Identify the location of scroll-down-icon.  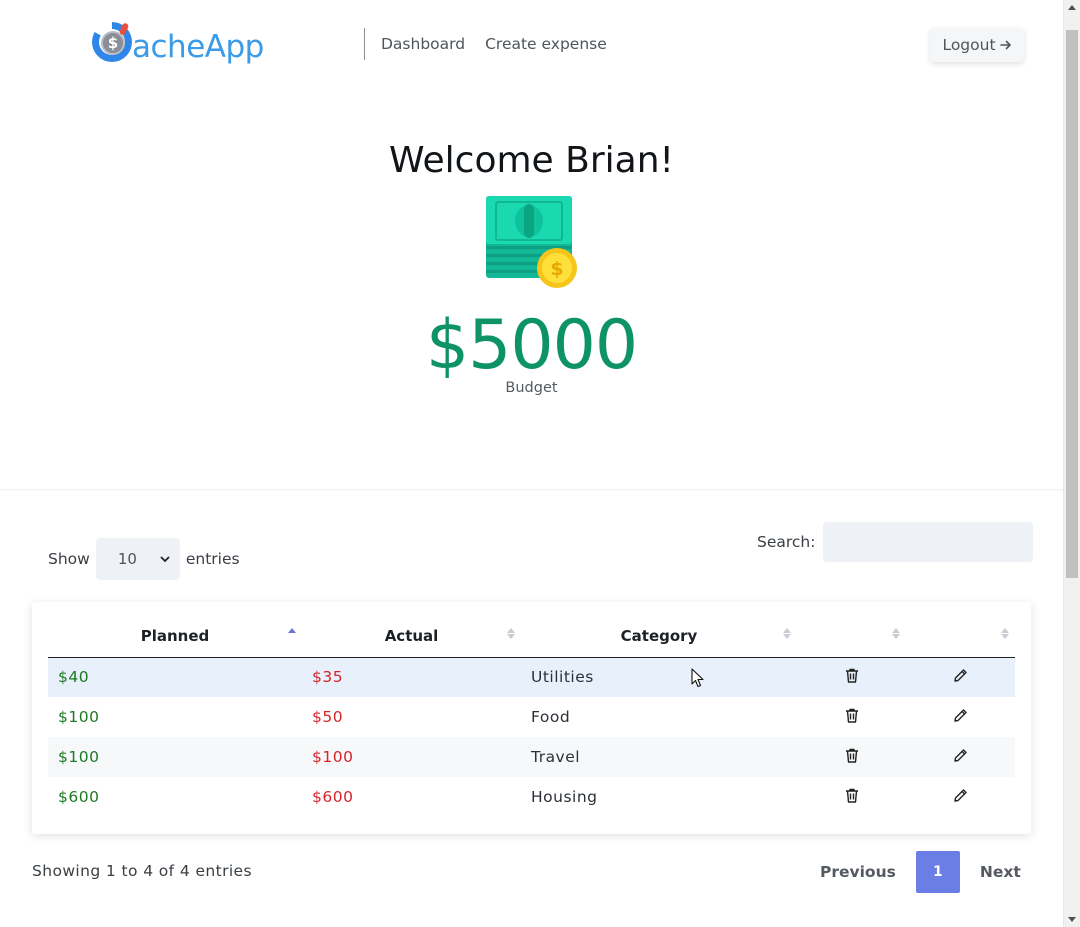
(1072, 919).